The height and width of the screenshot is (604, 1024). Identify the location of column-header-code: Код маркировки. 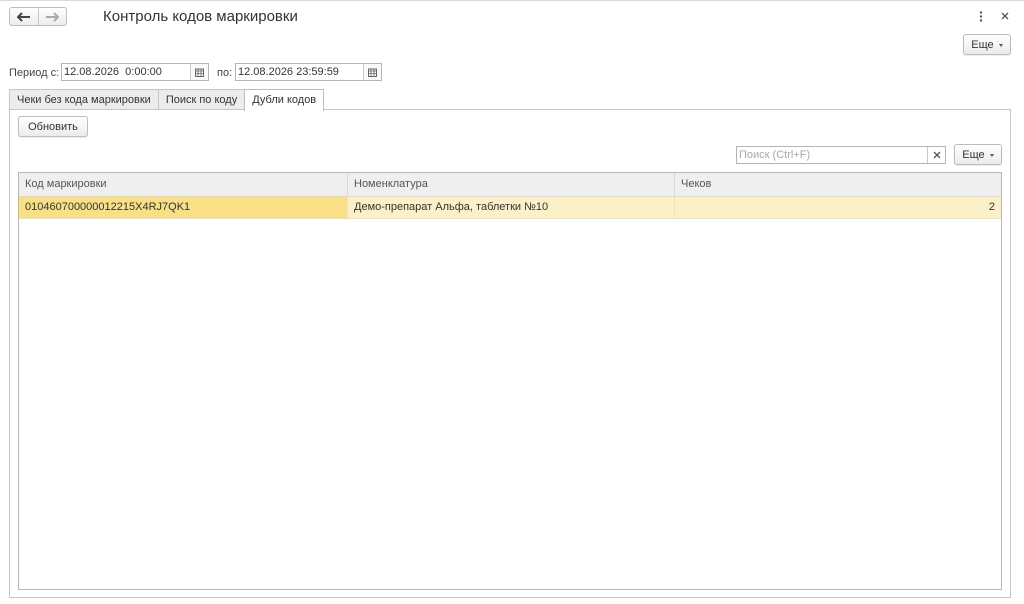
(183, 184).